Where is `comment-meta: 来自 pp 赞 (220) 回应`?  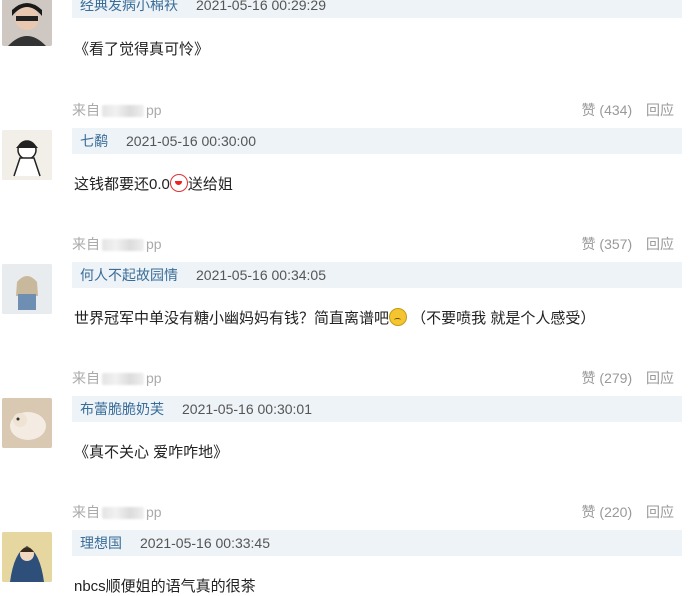 comment-meta: 来自 pp 赞 (220) 回应 is located at coordinates (377, 512).